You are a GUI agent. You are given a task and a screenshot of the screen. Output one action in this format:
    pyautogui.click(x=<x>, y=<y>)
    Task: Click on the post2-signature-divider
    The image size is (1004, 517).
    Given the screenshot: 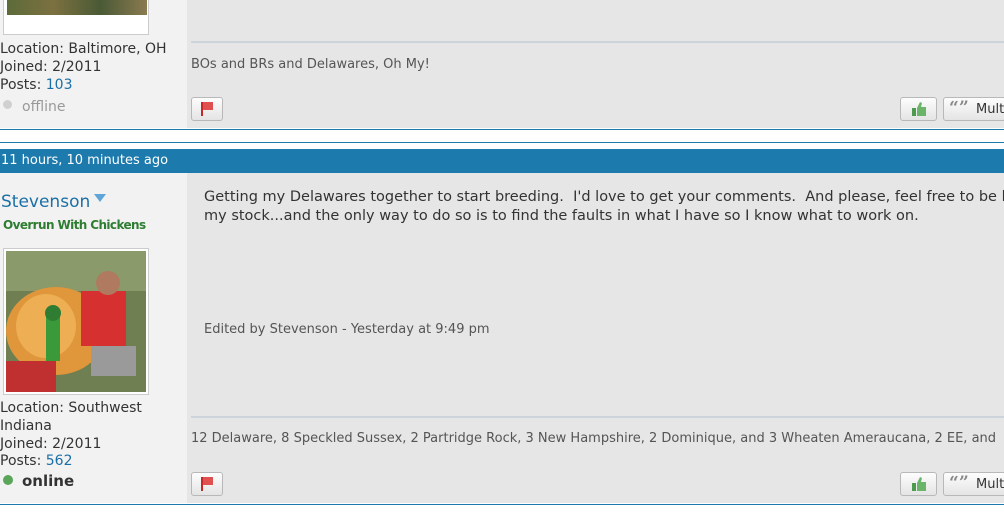 What is the action you would take?
    pyautogui.click(x=597, y=417)
    